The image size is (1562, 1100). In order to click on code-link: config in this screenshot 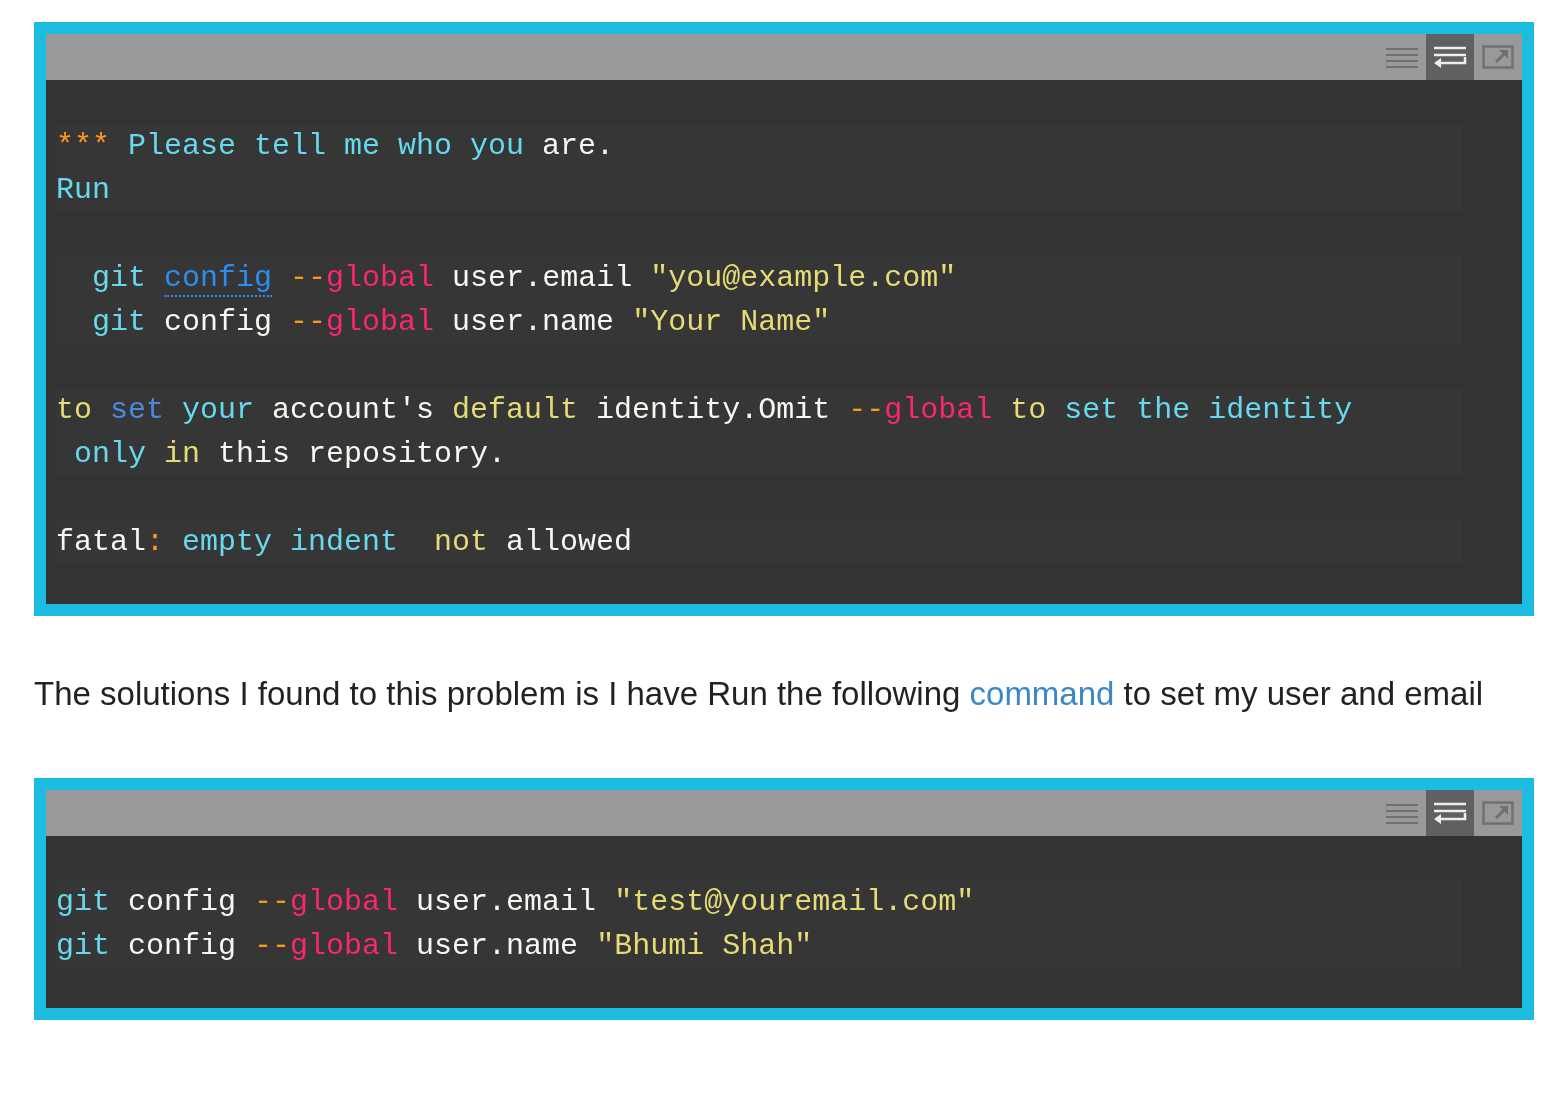, I will do `click(218, 279)`.